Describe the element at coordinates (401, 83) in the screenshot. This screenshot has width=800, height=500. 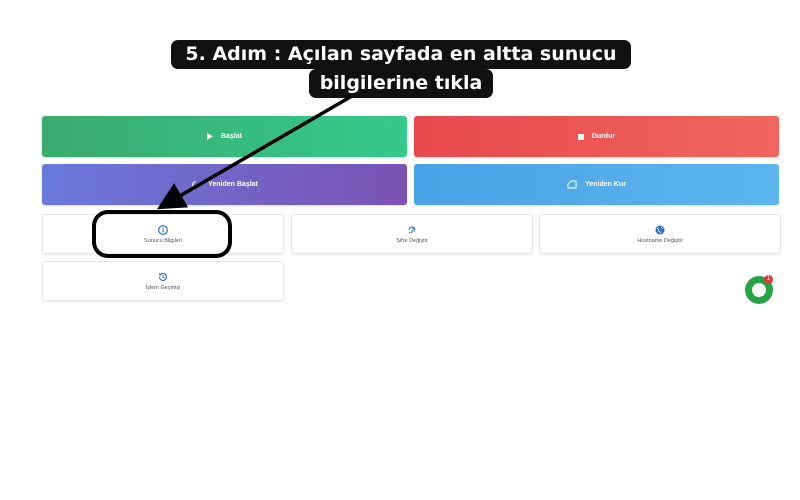
I see `callout-line-2: bilgilerine tıkla` at that location.